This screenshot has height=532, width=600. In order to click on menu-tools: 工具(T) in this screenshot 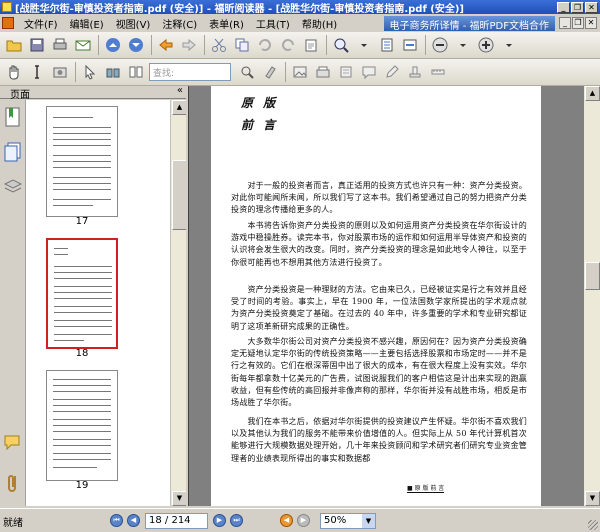, I will do `click(273, 23)`.